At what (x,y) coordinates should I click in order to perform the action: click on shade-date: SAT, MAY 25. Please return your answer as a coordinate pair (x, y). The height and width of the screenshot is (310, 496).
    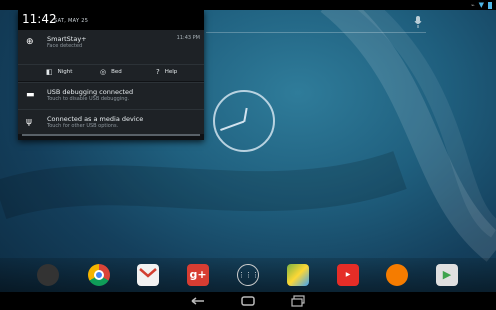
    Looking at the image, I should click on (71, 21).